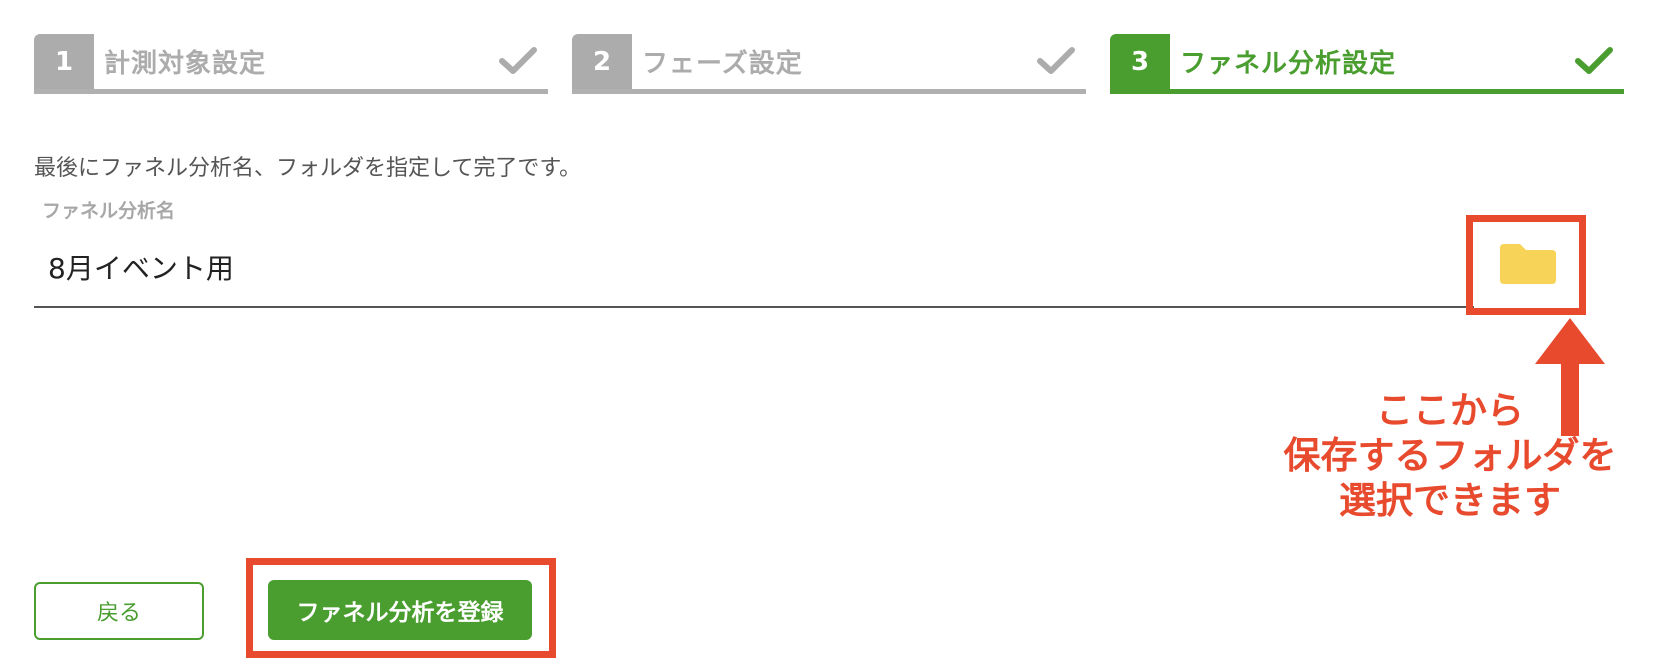 Image resolution: width=1676 pixels, height=670 pixels. I want to click on step-2-number: 2, so click(602, 61).